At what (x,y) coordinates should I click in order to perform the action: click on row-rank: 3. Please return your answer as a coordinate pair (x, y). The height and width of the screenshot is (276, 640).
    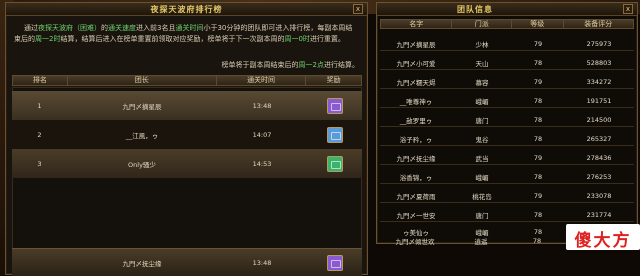
    Looking at the image, I should click on (39, 163).